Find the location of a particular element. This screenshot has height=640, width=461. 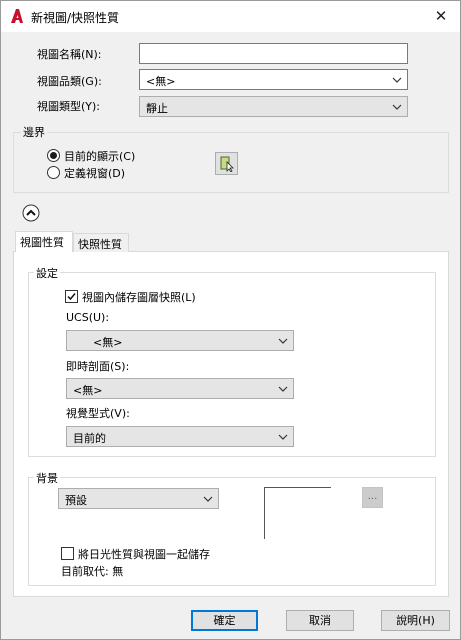

define-window-radio is located at coordinates (53, 172).